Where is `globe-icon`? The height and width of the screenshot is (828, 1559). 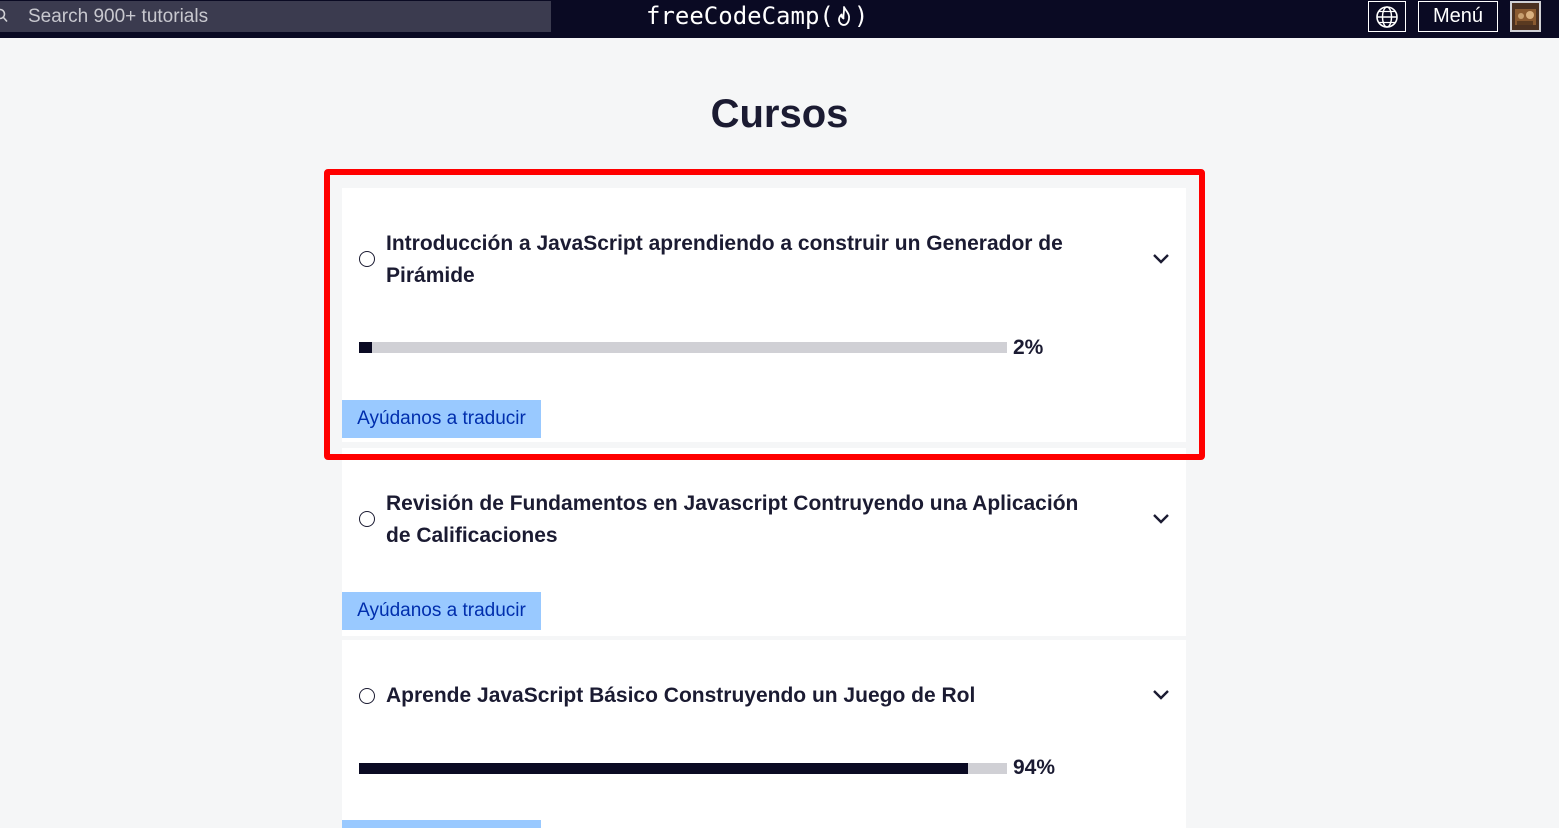 globe-icon is located at coordinates (1387, 16).